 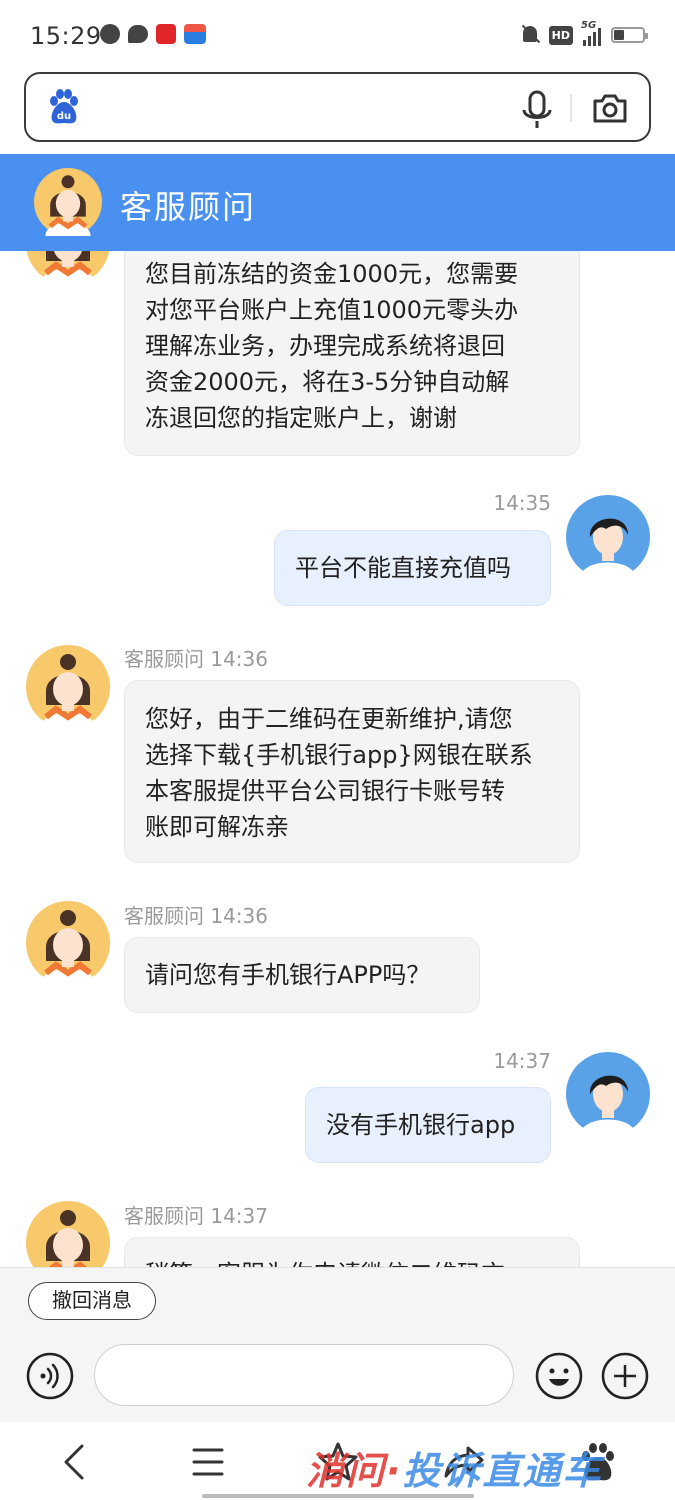 What do you see at coordinates (92, 1301) in the screenshot?
I see `recall-message-button: 撤回消息` at bounding box center [92, 1301].